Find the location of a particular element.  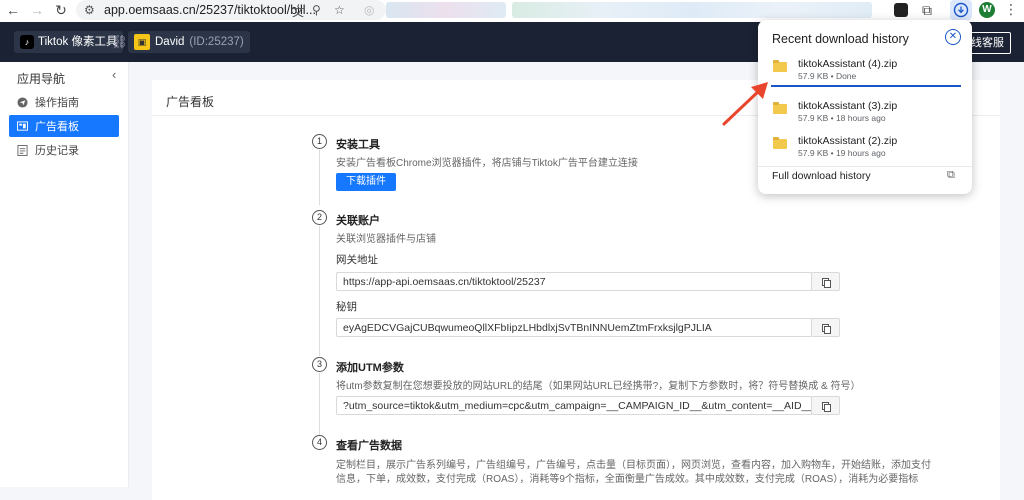

site-settings-icon: ⚙ is located at coordinates (89, 10).